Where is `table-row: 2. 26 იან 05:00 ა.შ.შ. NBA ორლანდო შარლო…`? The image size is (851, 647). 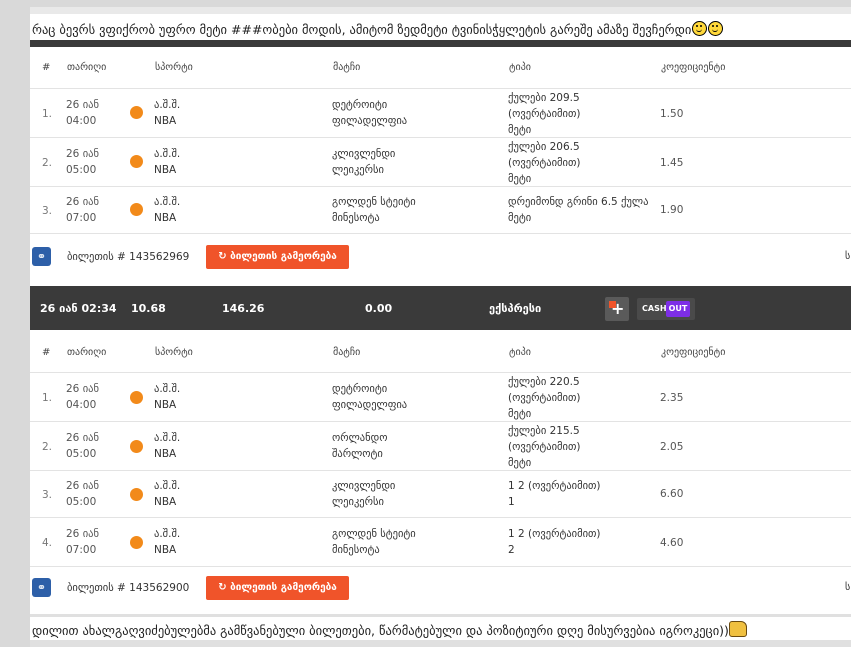 table-row: 2. 26 იან 05:00 ა.შ.შ. NBA ორლანდო შარლო… is located at coordinates (440, 445).